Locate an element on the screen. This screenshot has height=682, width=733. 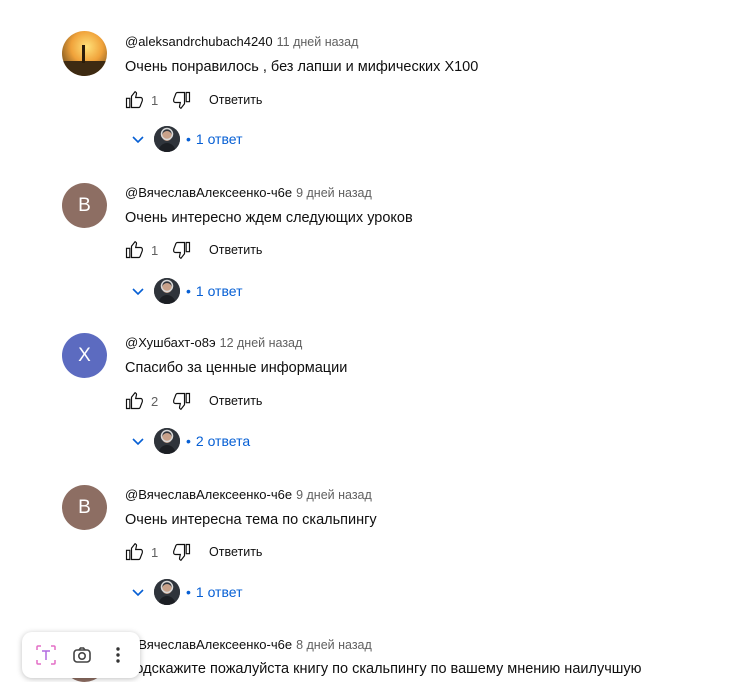
more-vert-icon is located at coordinates (118, 655).